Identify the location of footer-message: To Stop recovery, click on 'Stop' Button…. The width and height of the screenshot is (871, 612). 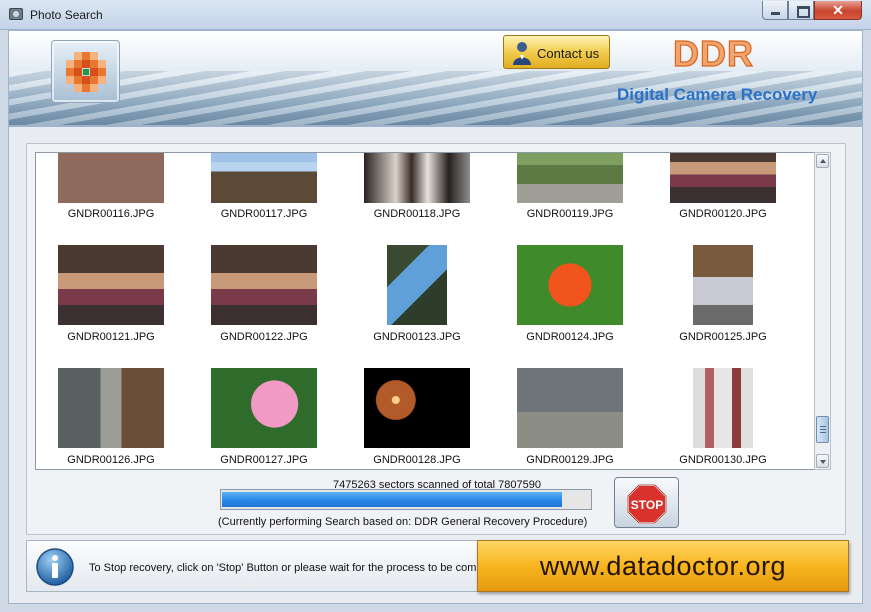
(290, 568).